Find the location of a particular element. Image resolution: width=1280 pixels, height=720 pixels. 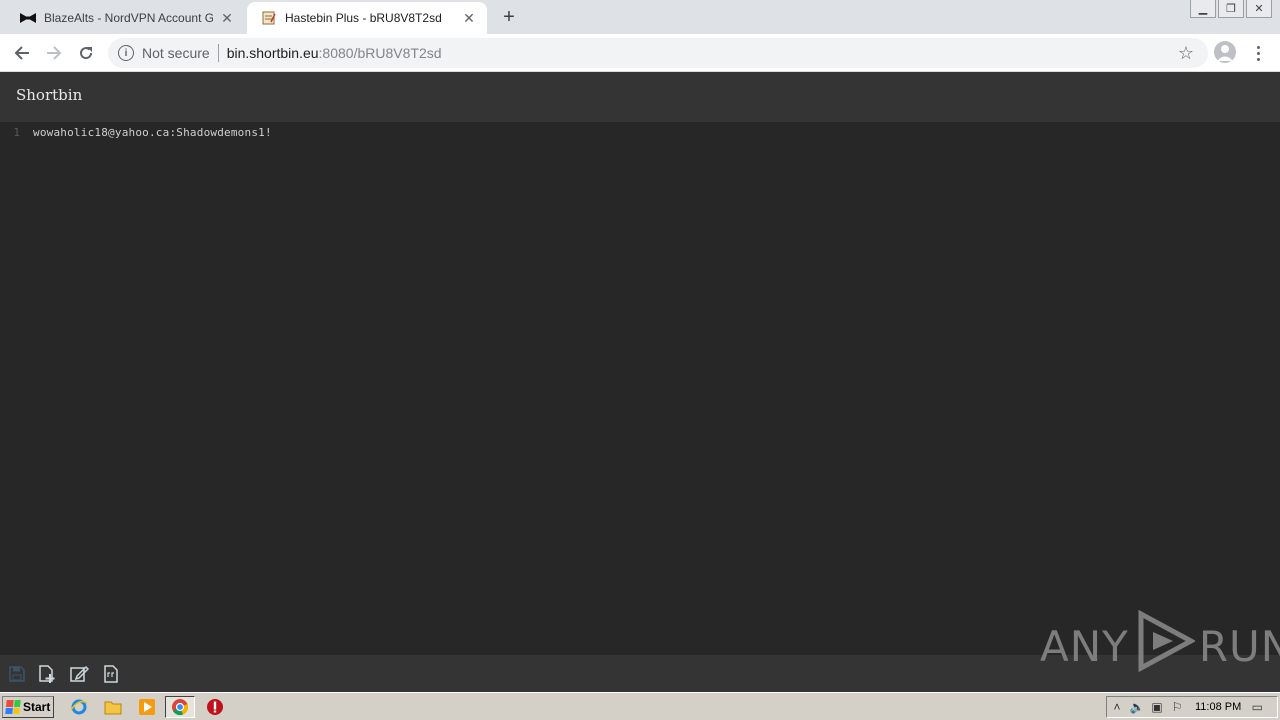

watermark-right: RUN is located at coordinates (1239, 646).